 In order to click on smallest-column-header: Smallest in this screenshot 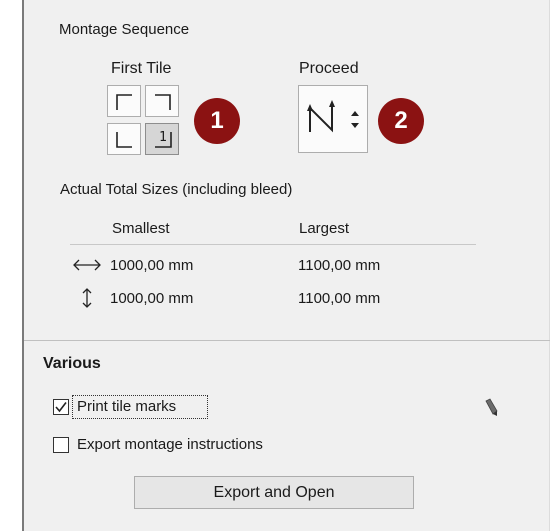, I will do `click(141, 228)`.